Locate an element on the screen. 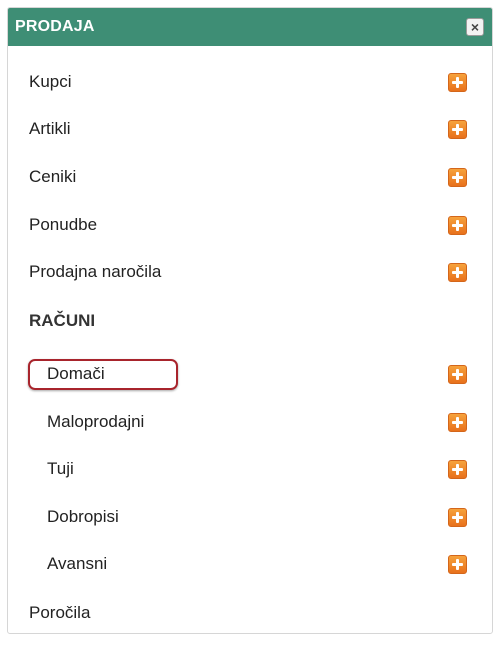  menu-item-label: Kupci is located at coordinates (50, 81).